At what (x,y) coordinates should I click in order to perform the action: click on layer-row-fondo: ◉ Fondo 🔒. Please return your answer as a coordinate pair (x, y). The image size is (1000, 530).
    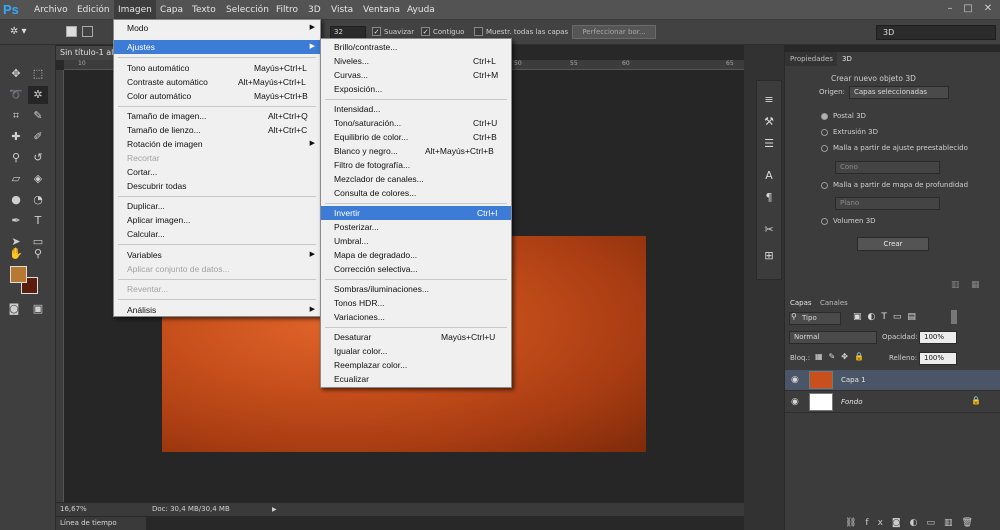
    Looking at the image, I should click on (892, 402).